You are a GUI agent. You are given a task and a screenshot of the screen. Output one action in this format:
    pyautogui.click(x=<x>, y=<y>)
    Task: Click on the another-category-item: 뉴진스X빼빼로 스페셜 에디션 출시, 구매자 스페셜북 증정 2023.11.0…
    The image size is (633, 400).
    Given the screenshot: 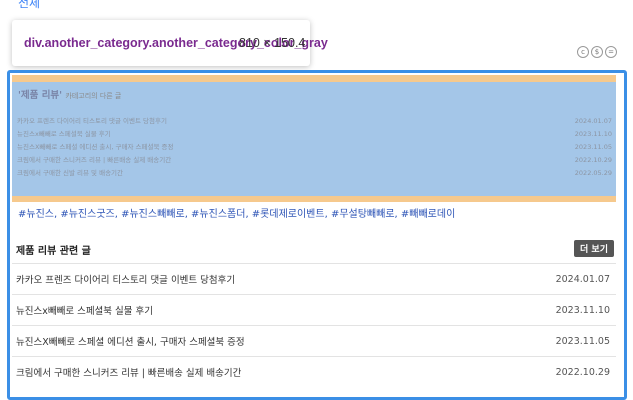 What is the action you would take?
    pyautogui.click(x=314, y=147)
    